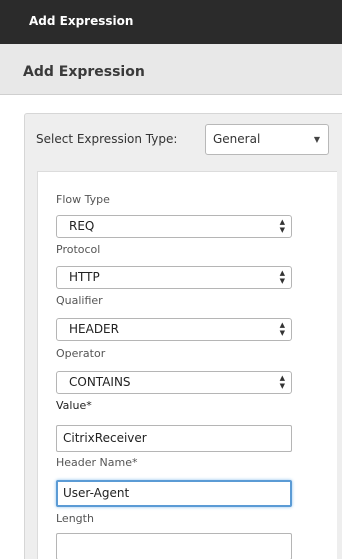 The width and height of the screenshot is (342, 559). What do you see at coordinates (81, 21) in the screenshot?
I see `window-title: Add Expression` at bounding box center [81, 21].